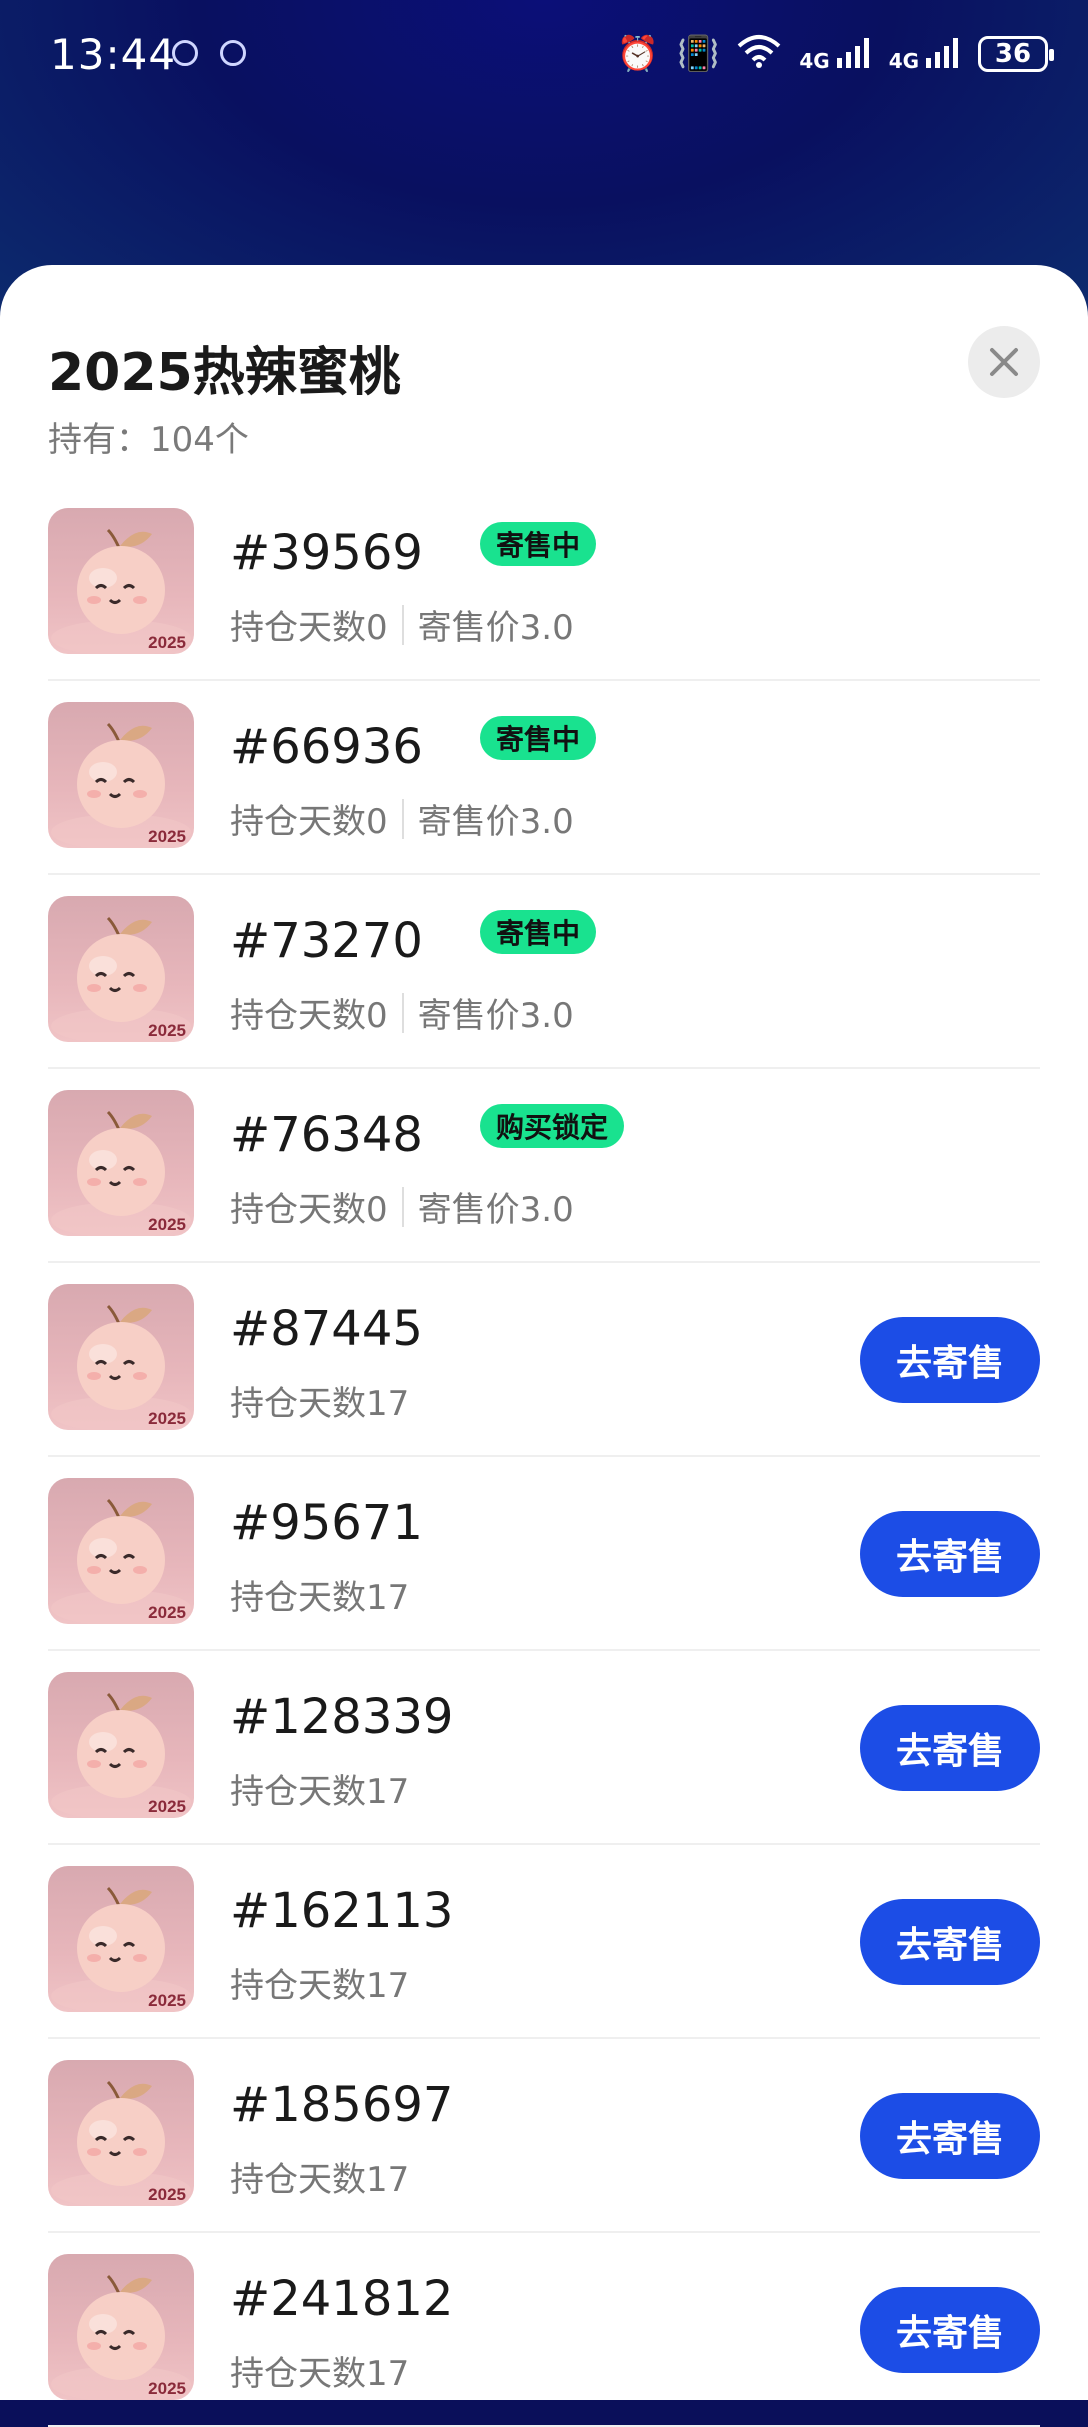  I want to click on item-number: #128339, so click(342, 1717).